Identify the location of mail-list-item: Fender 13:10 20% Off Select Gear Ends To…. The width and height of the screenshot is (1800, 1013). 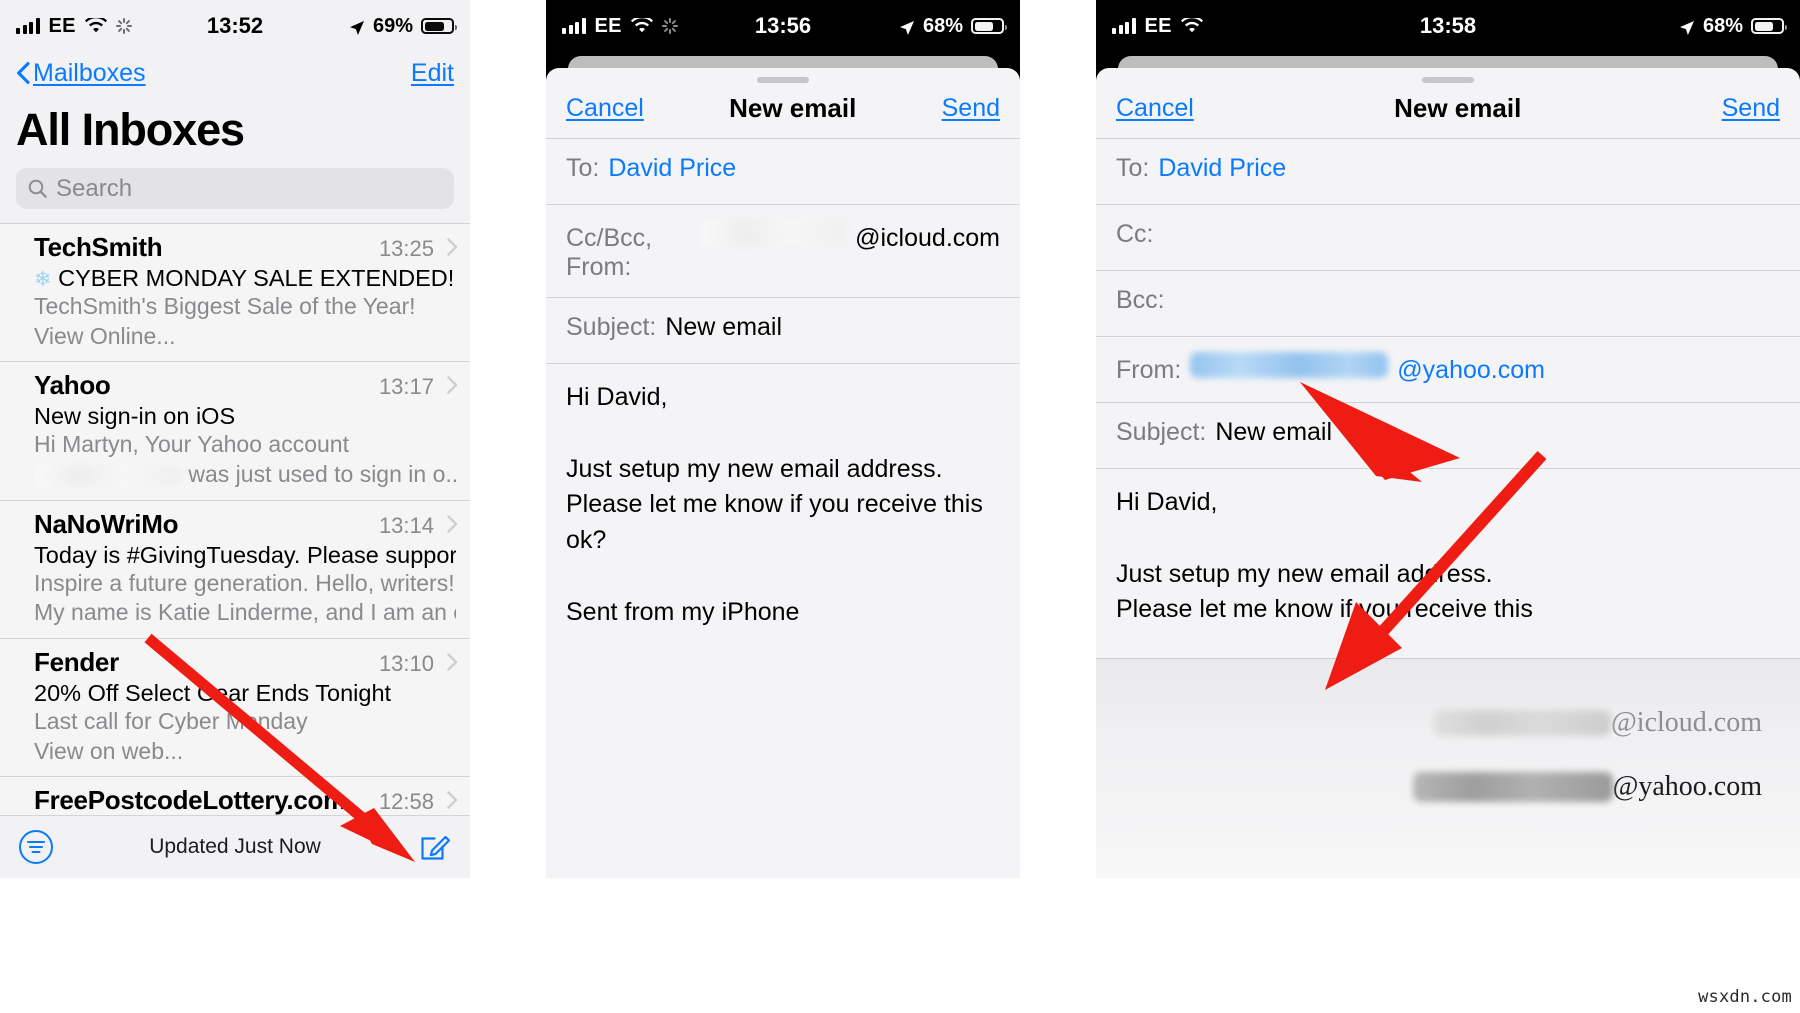
(235, 707).